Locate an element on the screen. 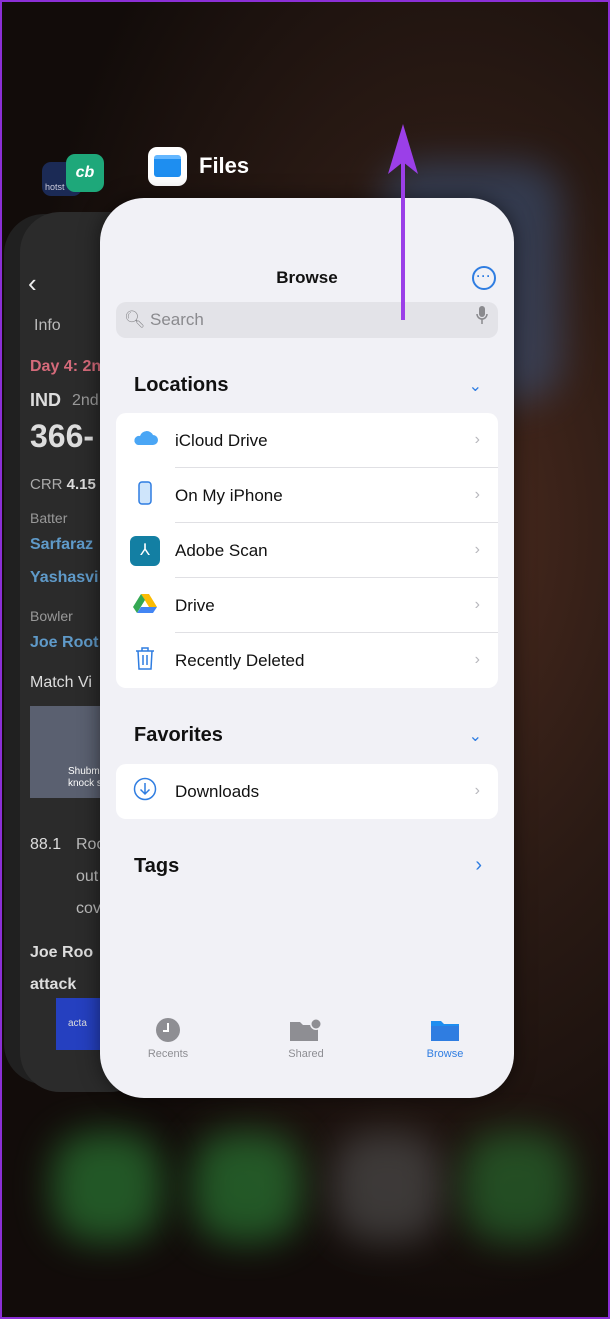 This screenshot has height=1319, width=610. tab-label: Shared is located at coordinates (306, 1054).